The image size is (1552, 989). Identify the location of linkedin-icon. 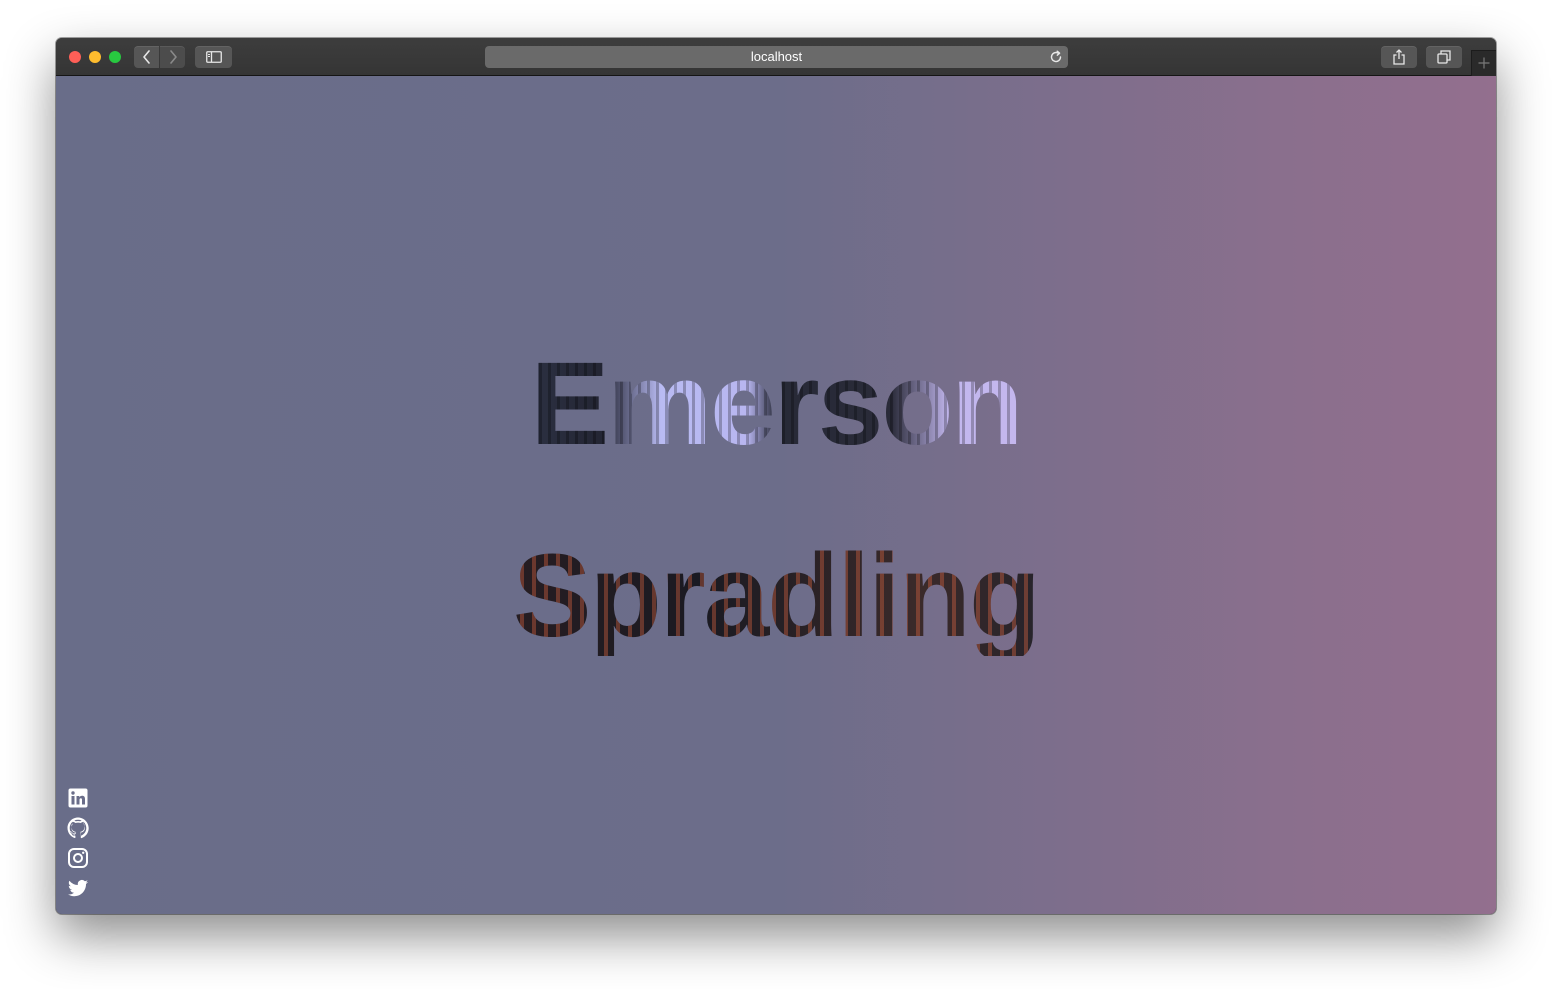
(78, 798).